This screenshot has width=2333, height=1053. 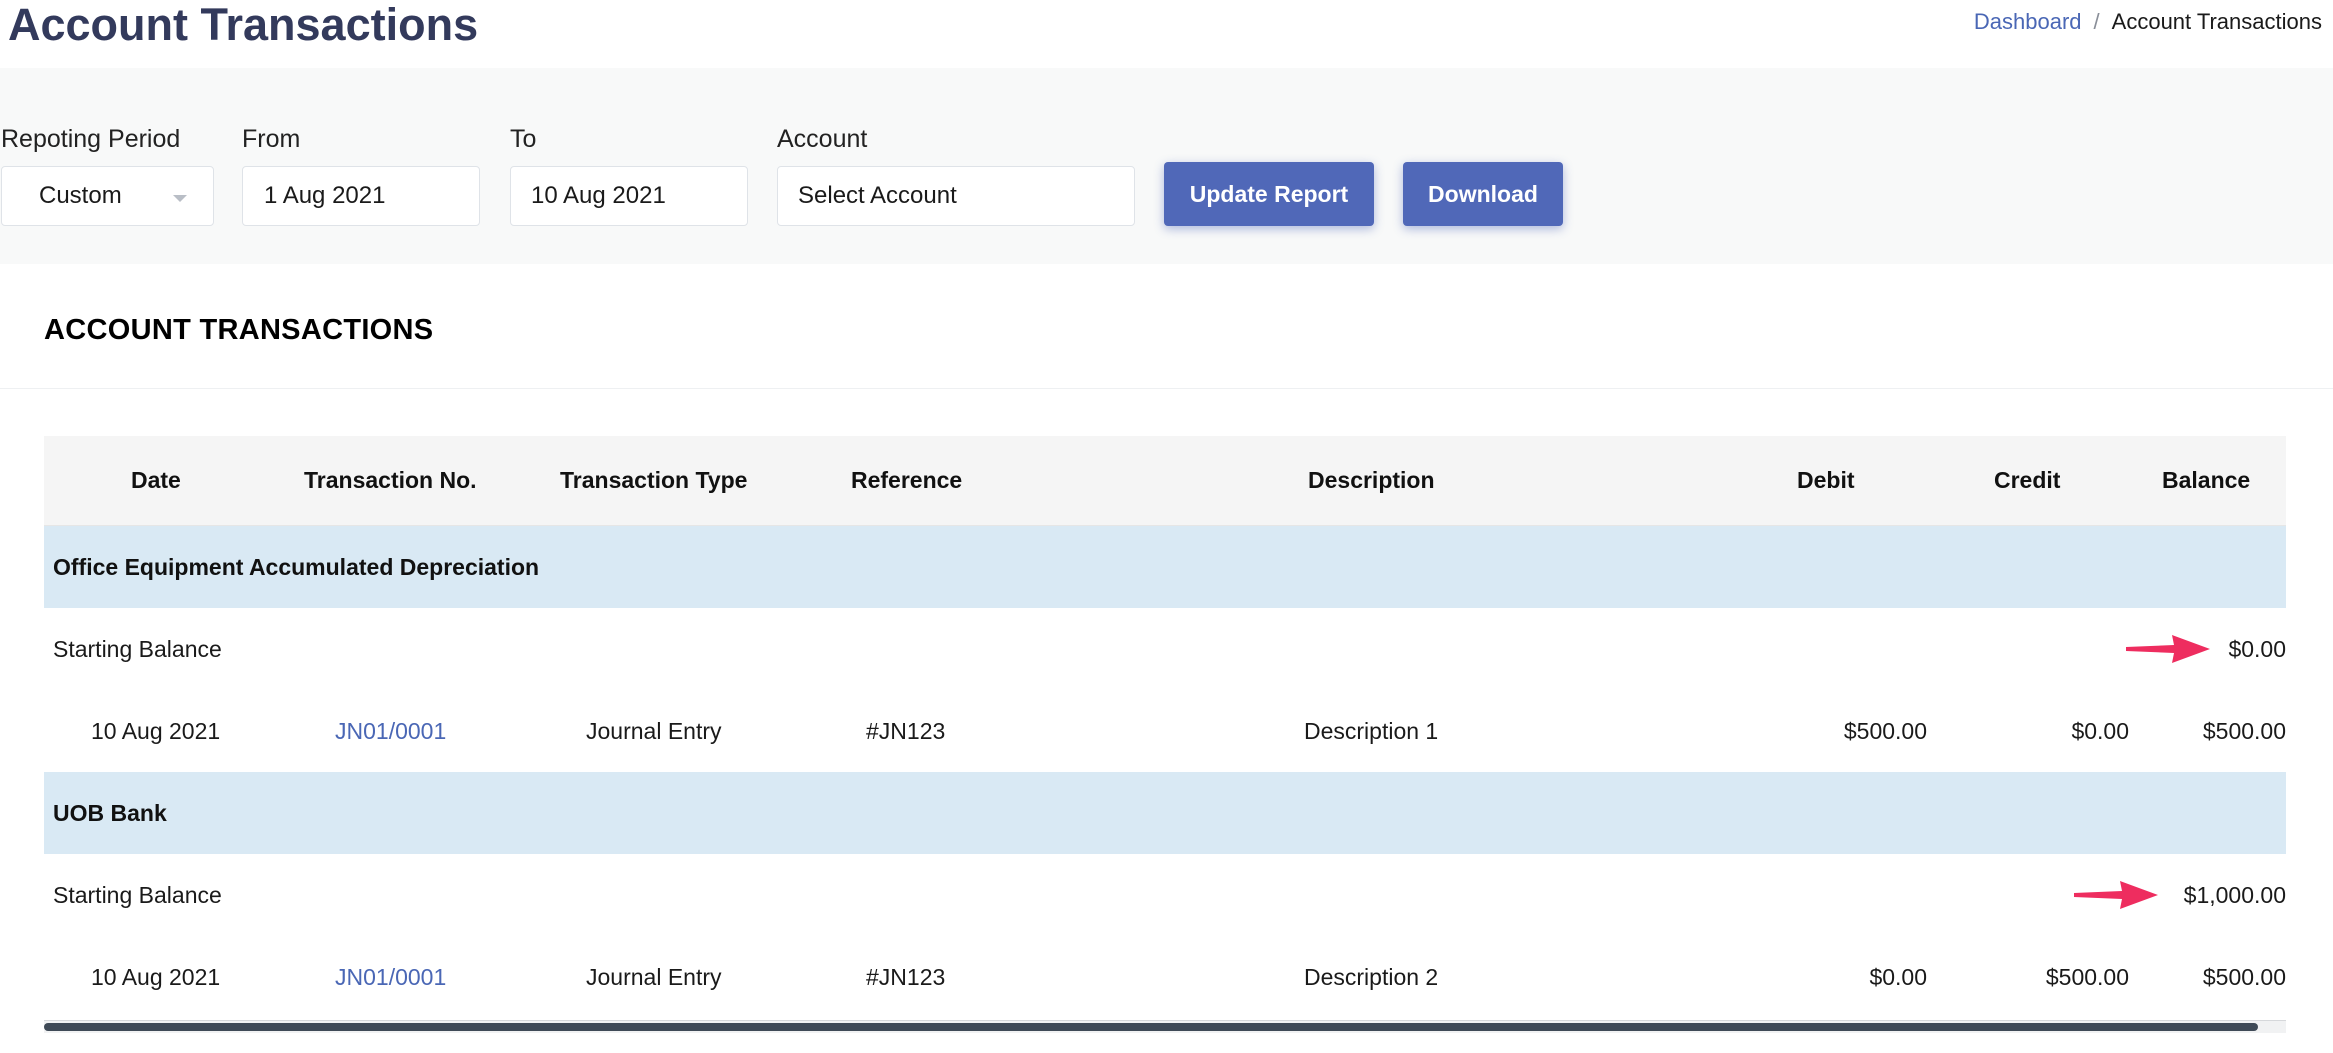 I want to click on breadcrumb-current: Account Transactions, so click(x=2216, y=21).